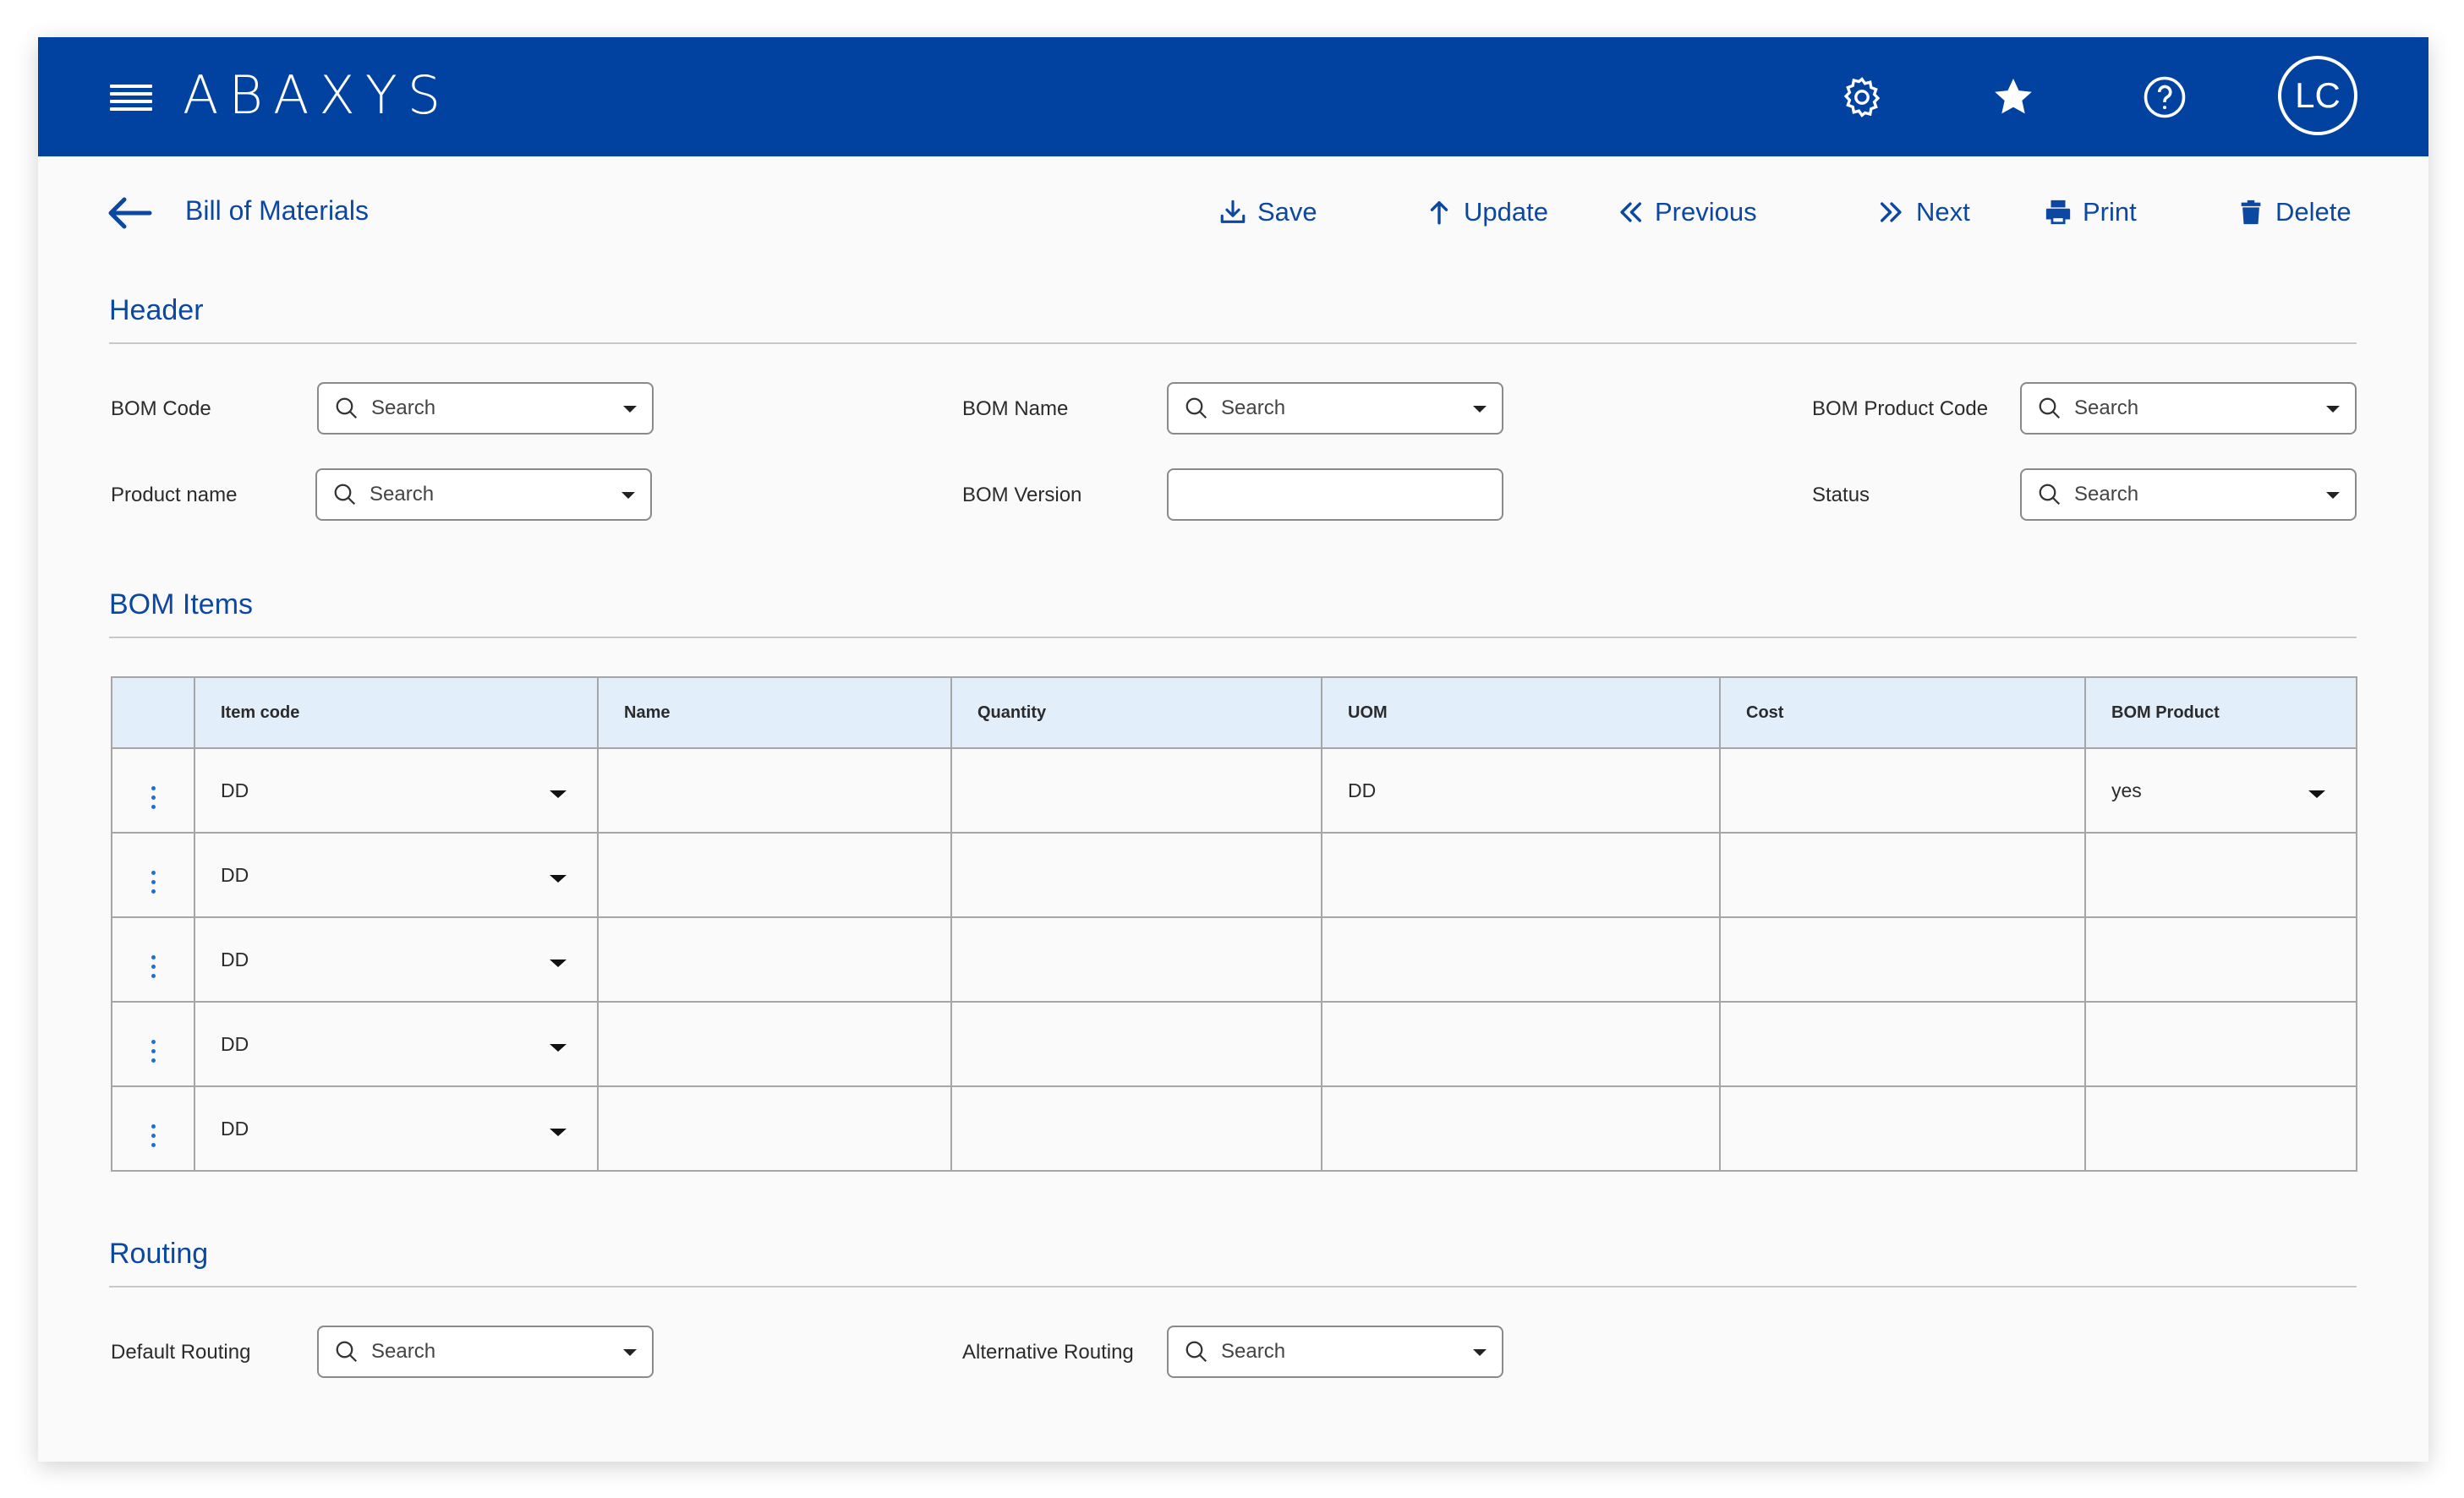  Describe the element at coordinates (1233, 1287) in the screenshot. I see `routing-divider` at that location.